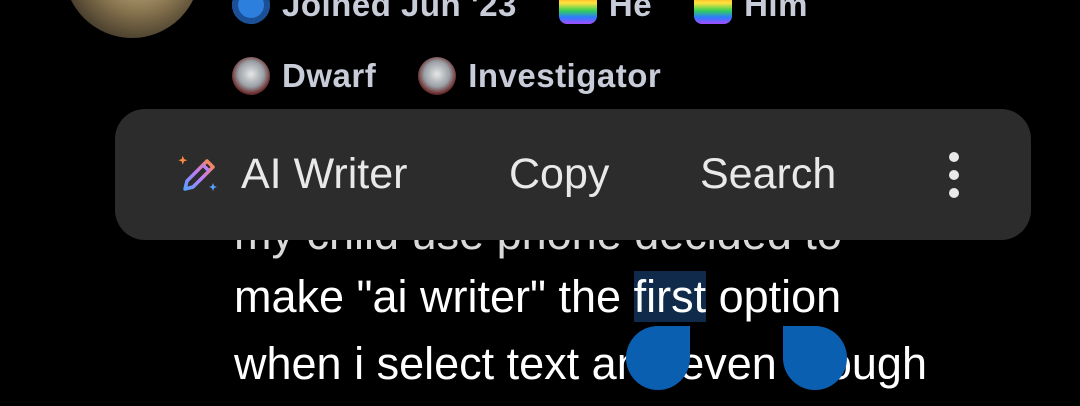 The width and height of the screenshot is (1080, 406). What do you see at coordinates (630, 11) in the screenshot?
I see `badge-label: He` at bounding box center [630, 11].